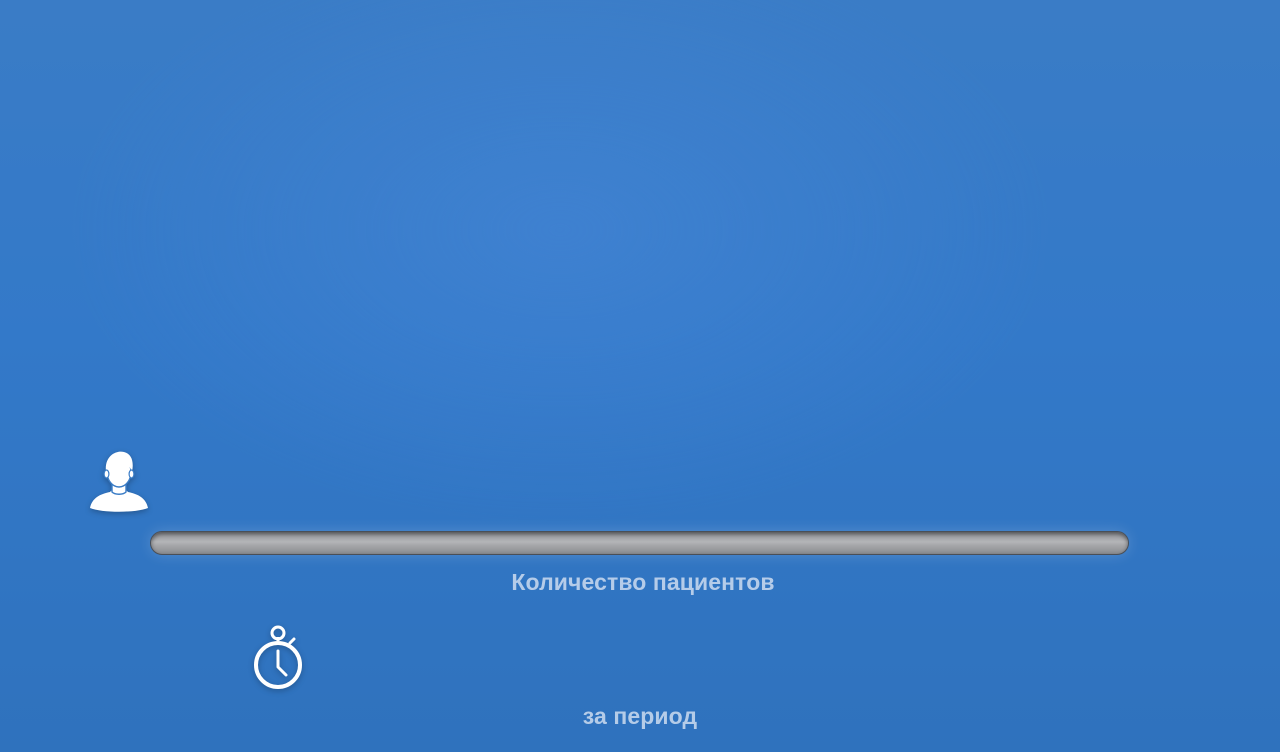 Image resolution: width=1280 pixels, height=752 pixels. What do you see at coordinates (640, 716) in the screenshot?
I see `period-label: за период` at bounding box center [640, 716].